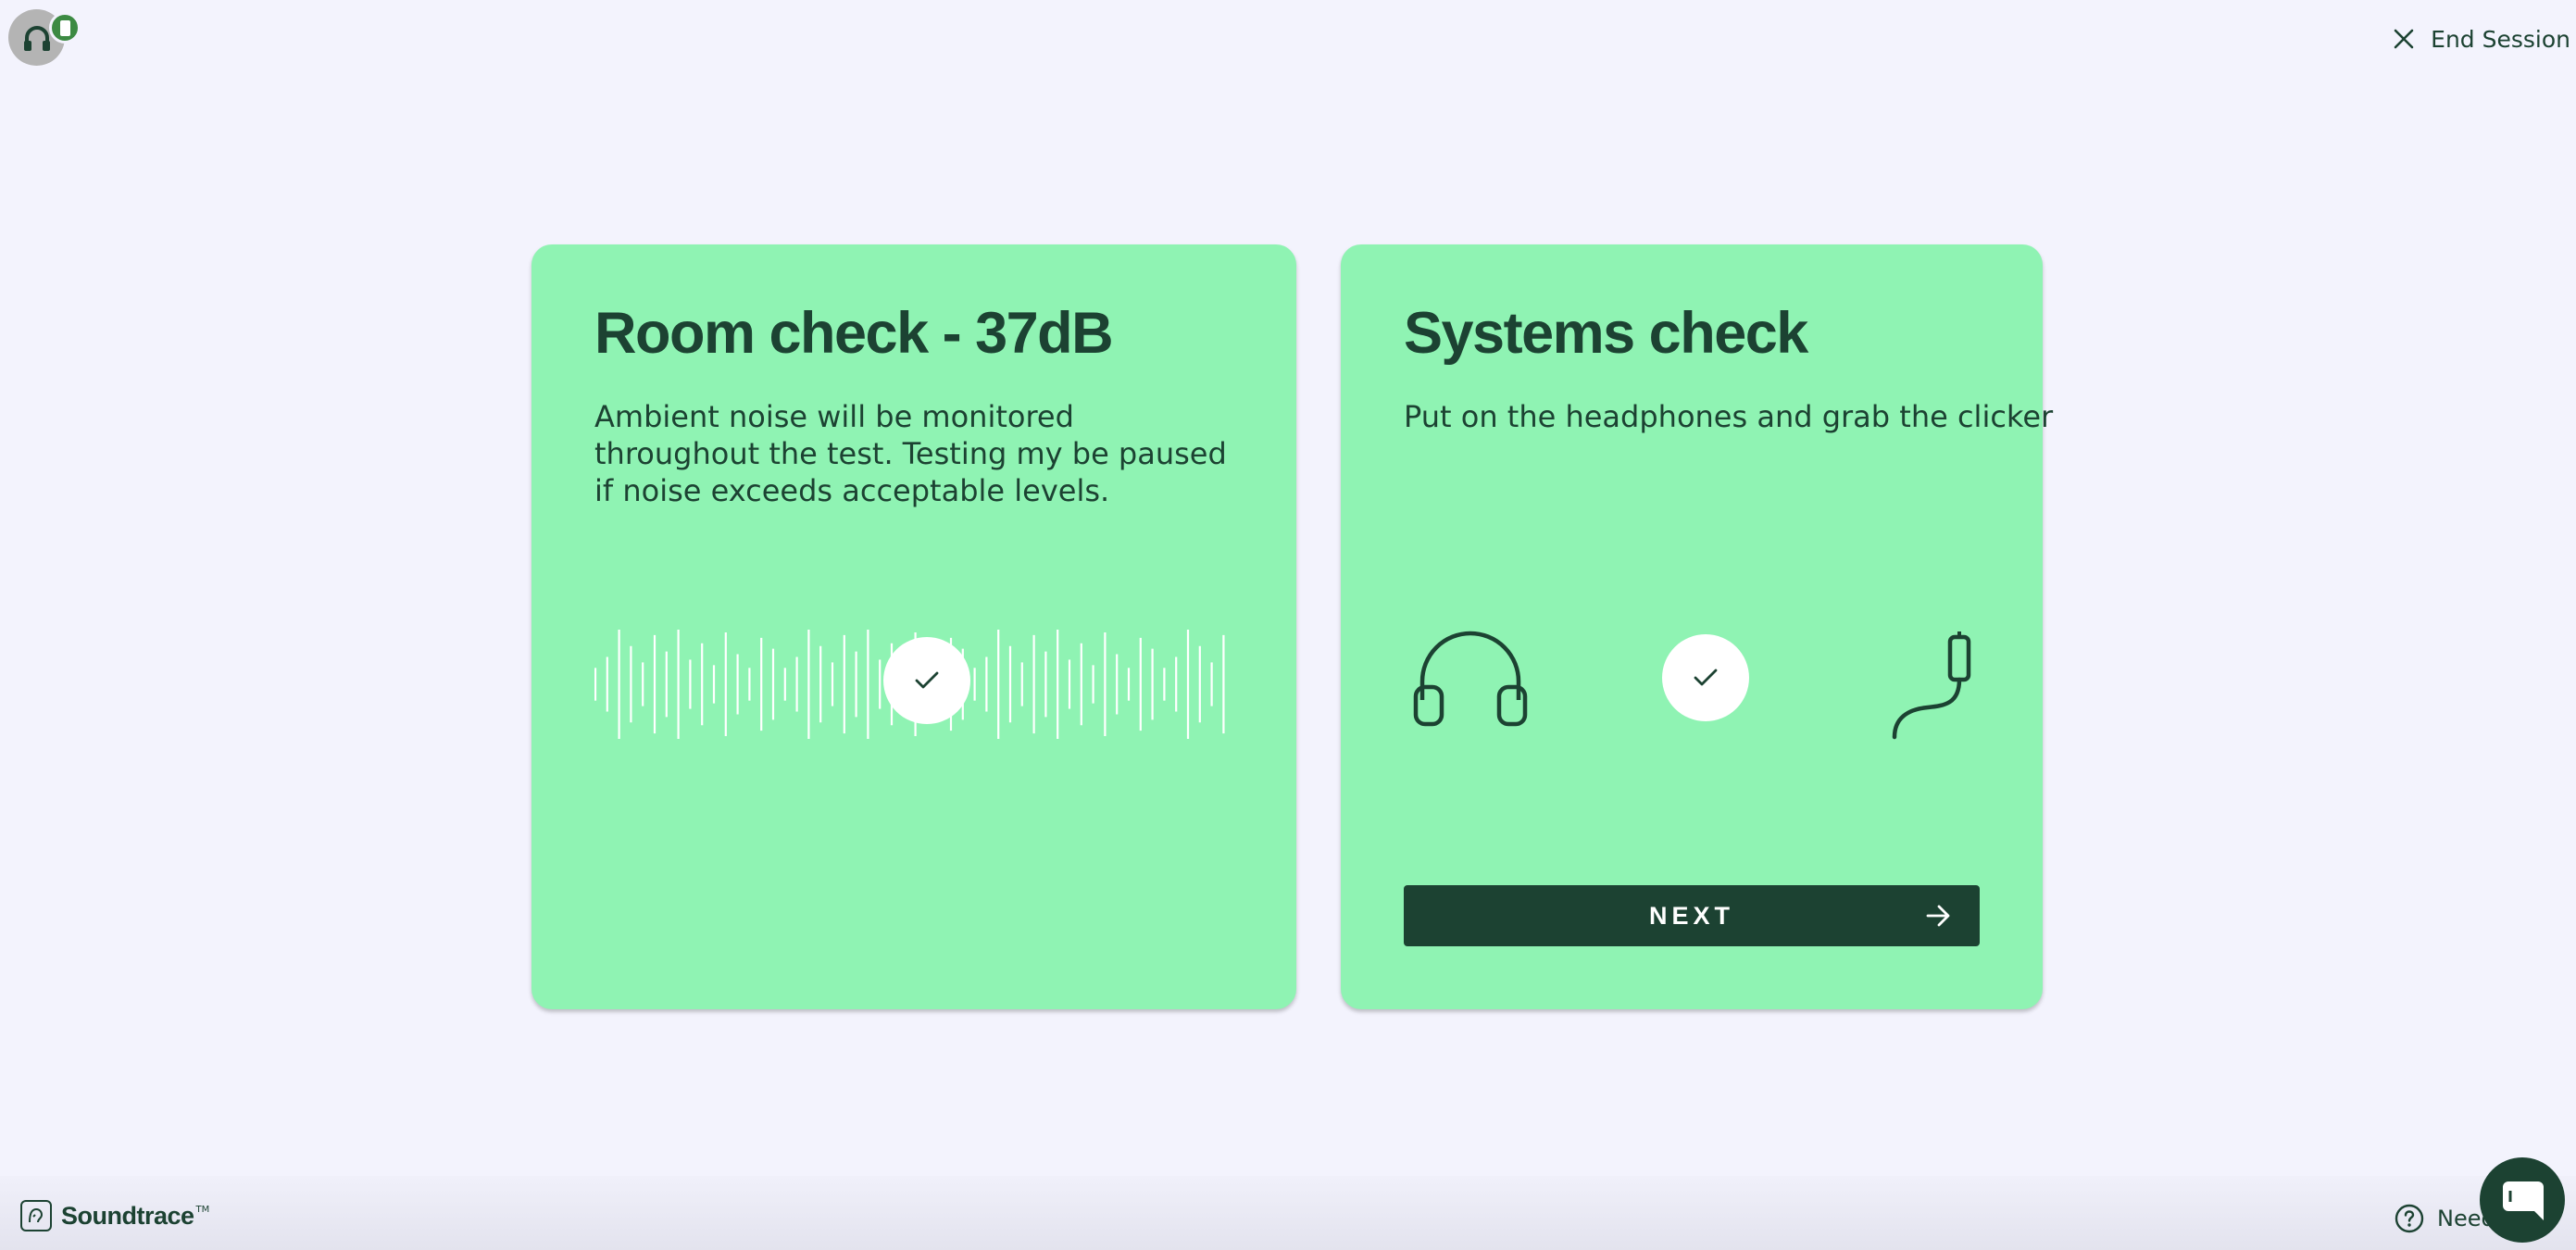  I want to click on chat-launcher-button, so click(2522, 1200).